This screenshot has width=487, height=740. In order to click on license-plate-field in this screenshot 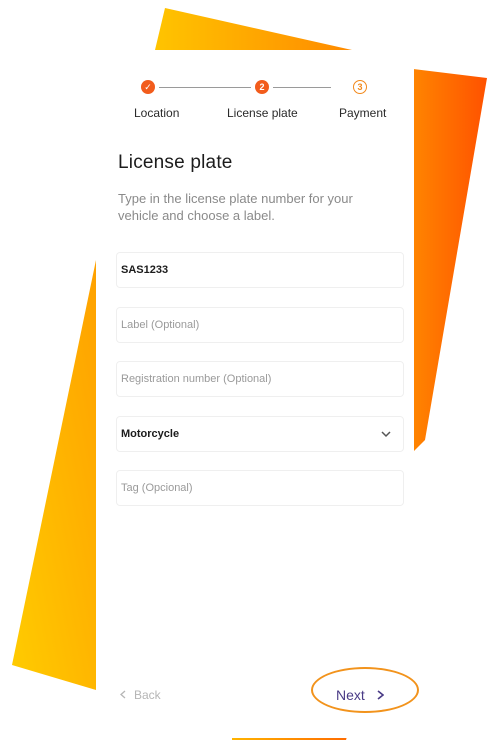, I will do `click(260, 270)`.